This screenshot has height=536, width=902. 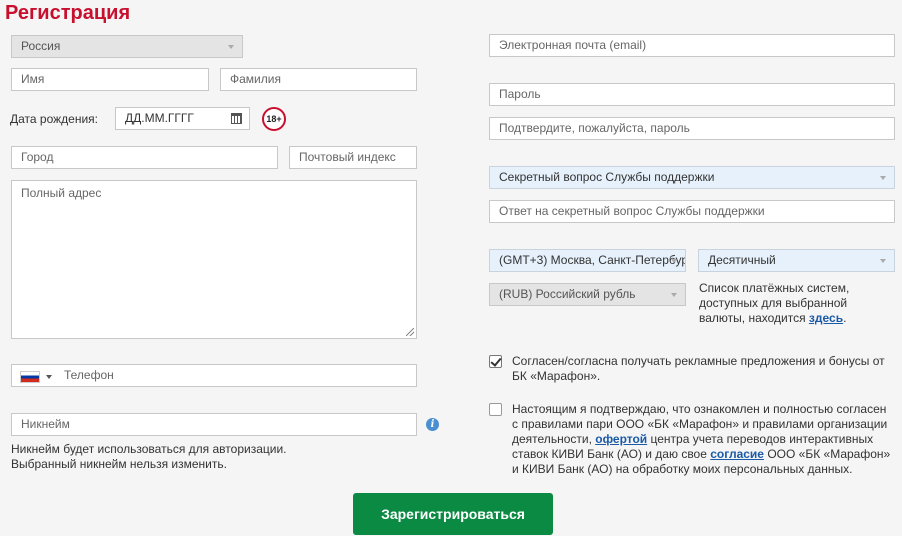 What do you see at coordinates (410, 332) in the screenshot?
I see `resize-handle-icon` at bounding box center [410, 332].